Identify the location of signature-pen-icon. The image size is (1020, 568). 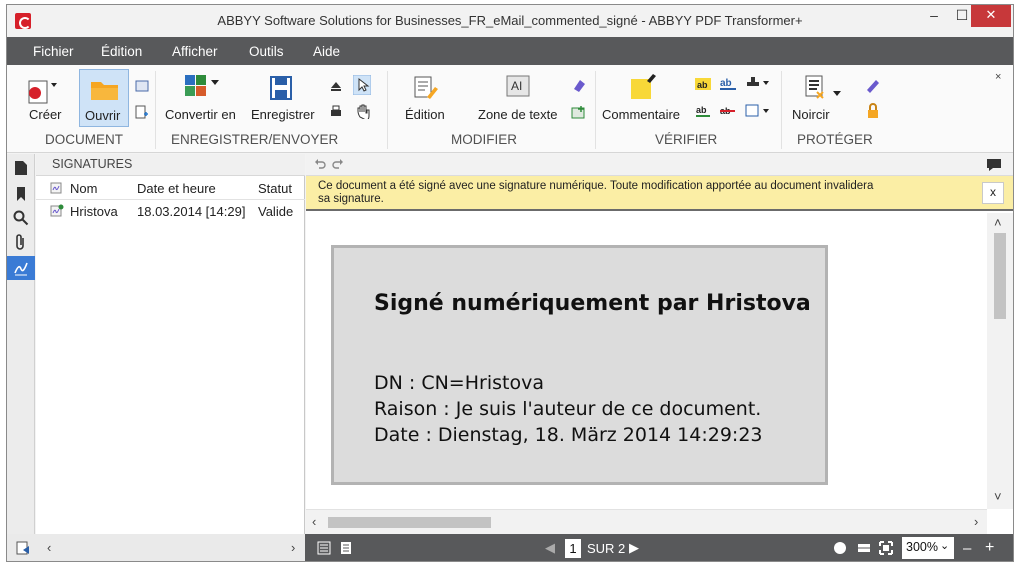
(873, 85).